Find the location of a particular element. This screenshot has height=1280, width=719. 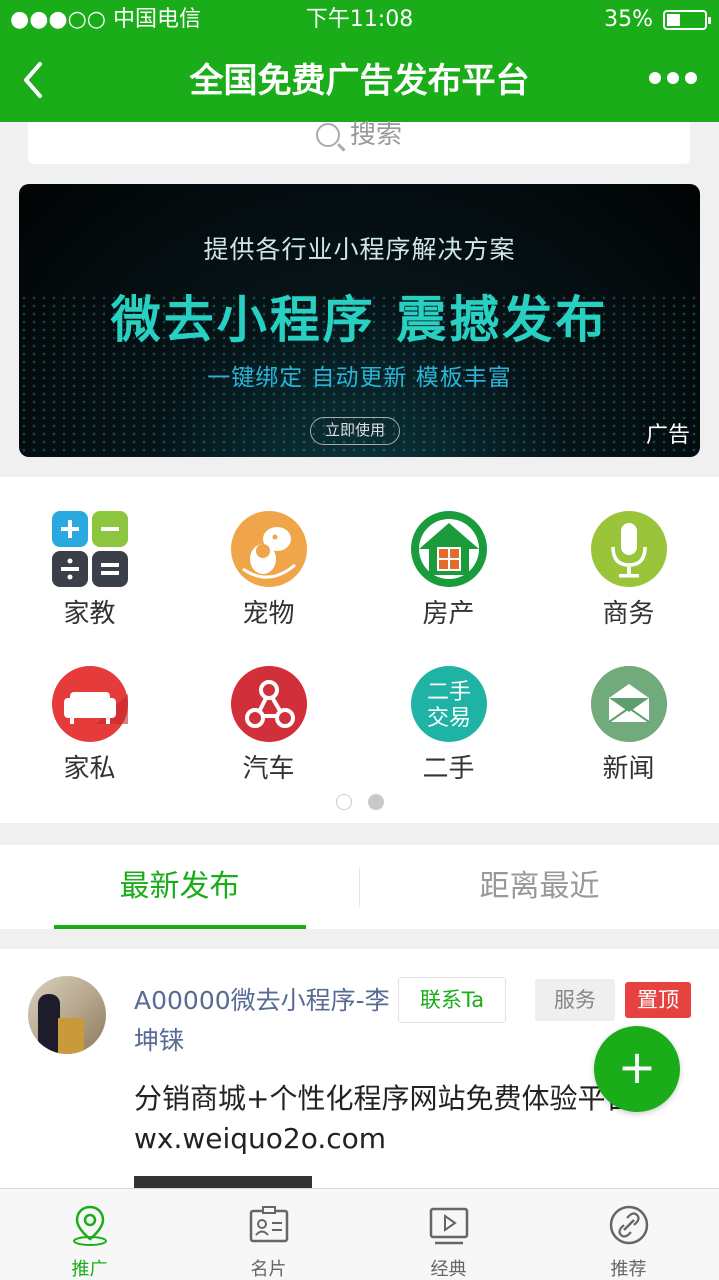

category-real-estate: 房产 is located at coordinates (448, 553).